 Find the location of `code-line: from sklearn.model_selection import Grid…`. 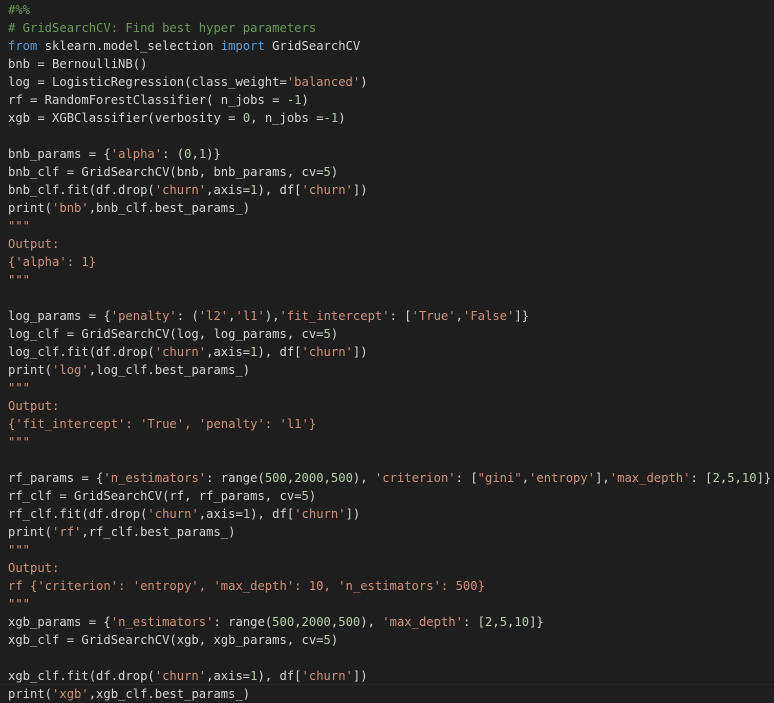

code-line: from sklearn.model_selection import Grid… is located at coordinates (387, 46).